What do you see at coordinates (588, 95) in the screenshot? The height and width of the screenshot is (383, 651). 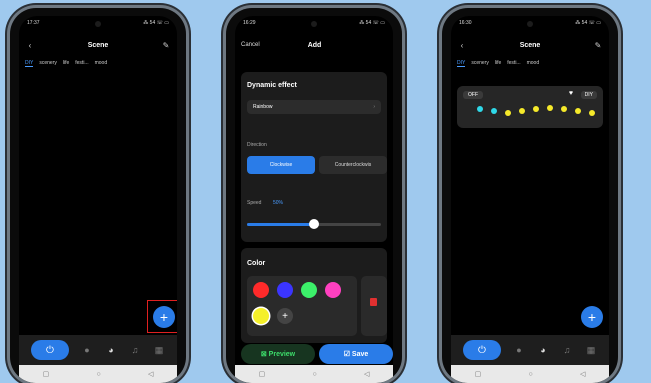 I see `diy-badge: DIY` at bounding box center [588, 95].